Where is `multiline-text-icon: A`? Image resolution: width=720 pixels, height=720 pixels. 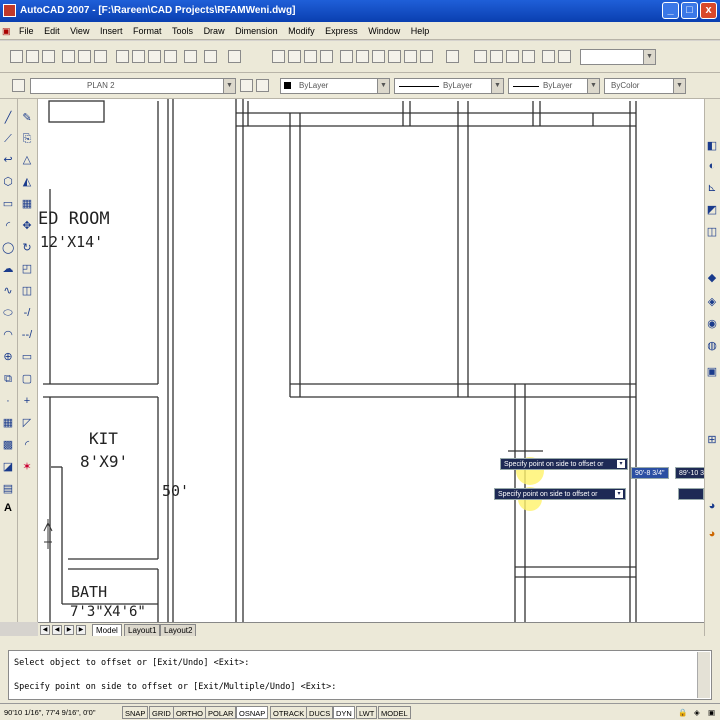 multiline-text-icon: A is located at coordinates (8, 508).